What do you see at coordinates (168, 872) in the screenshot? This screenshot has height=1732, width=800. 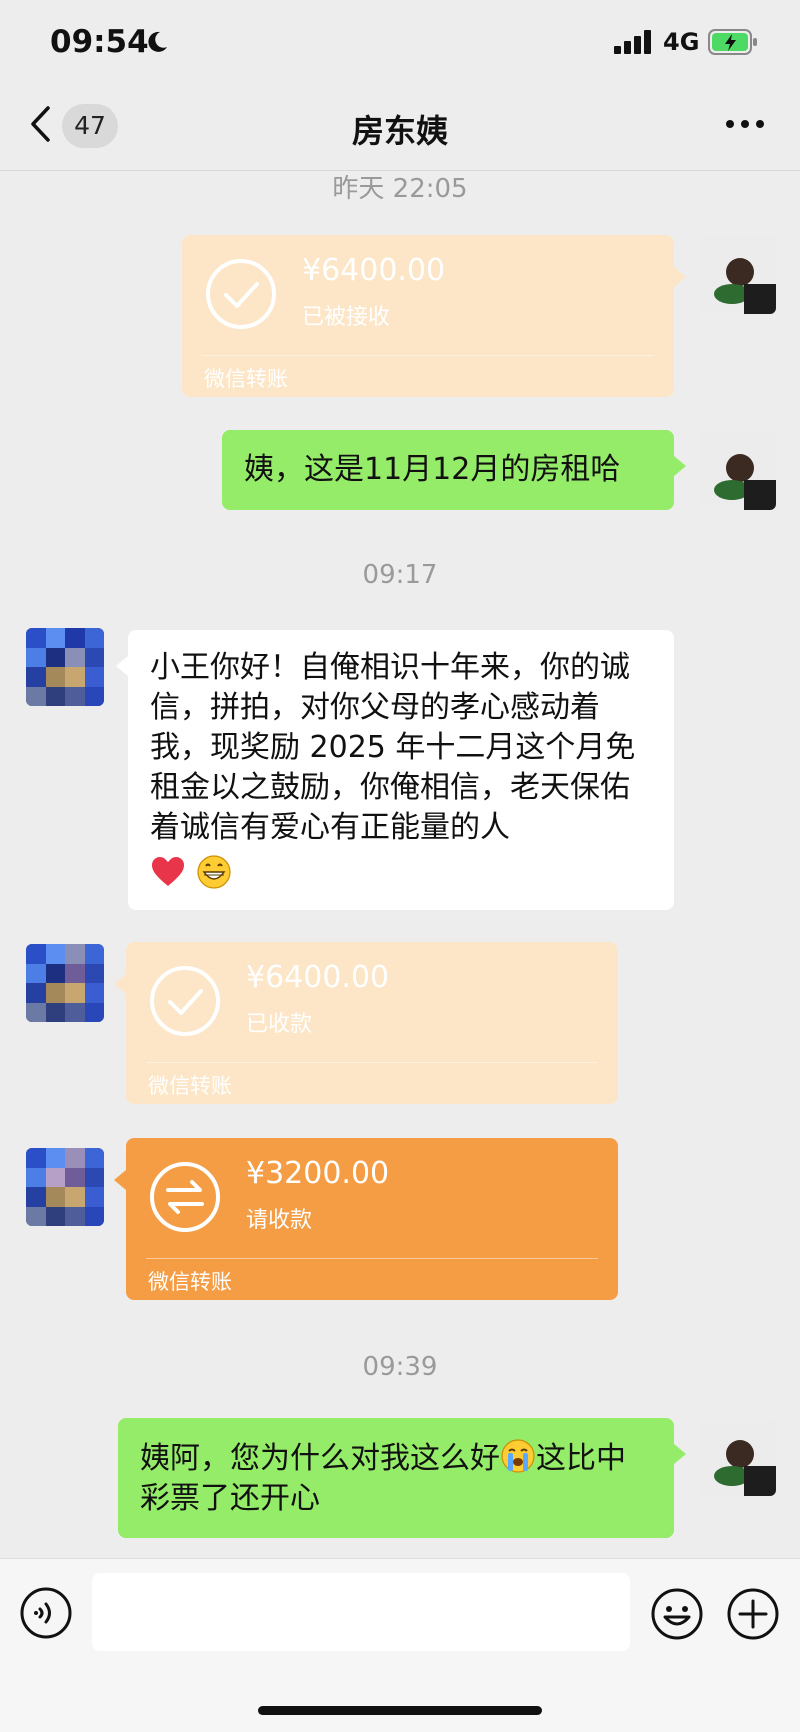 I see `red-heart-icon` at bounding box center [168, 872].